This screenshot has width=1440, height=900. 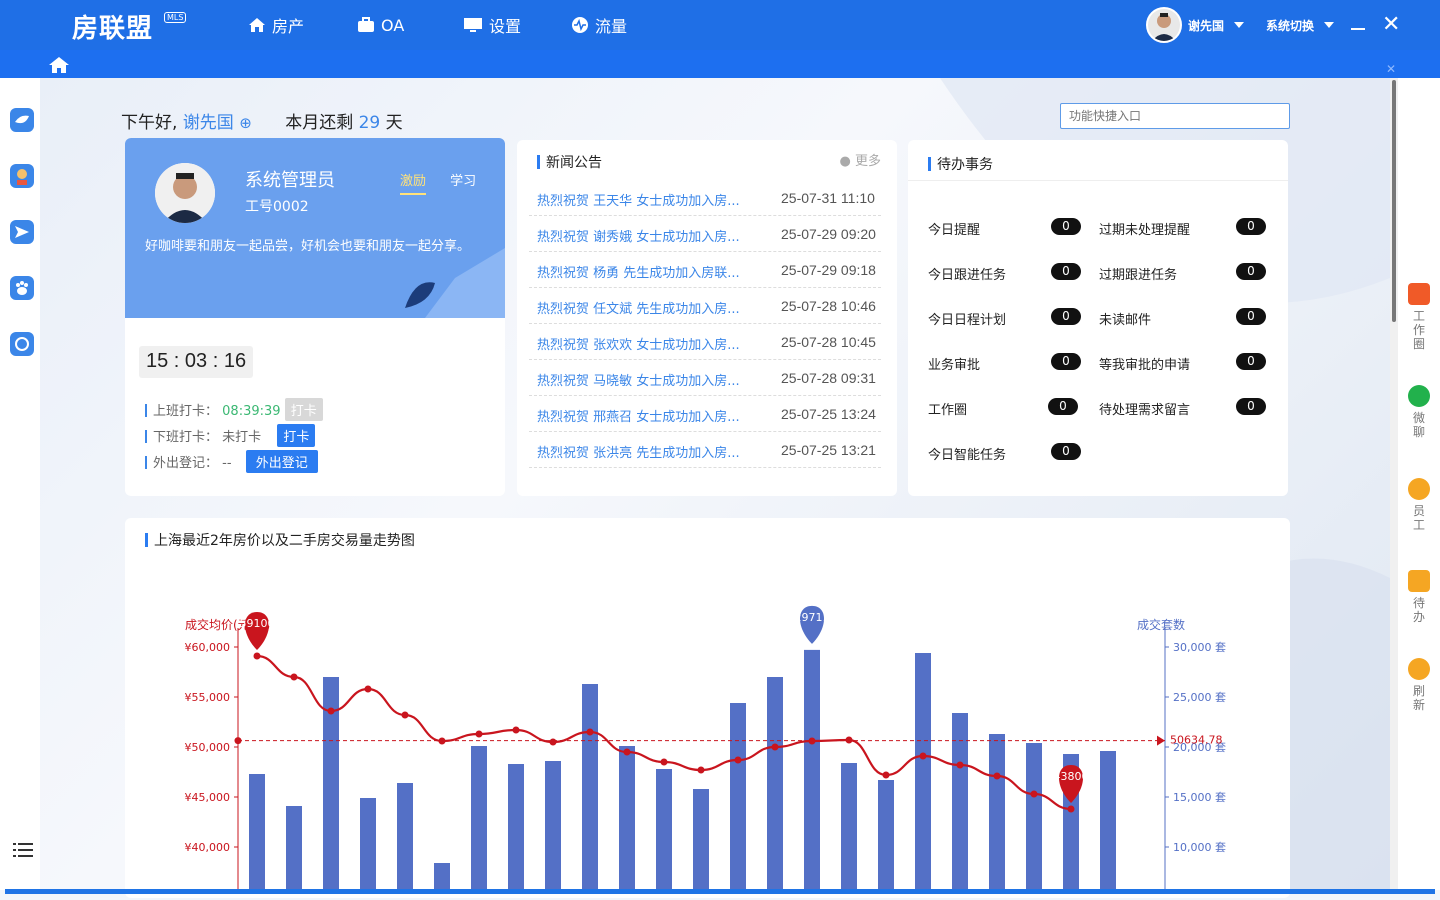 What do you see at coordinates (947, 408) in the screenshot?
I see `todo-item: 工作圈` at bounding box center [947, 408].